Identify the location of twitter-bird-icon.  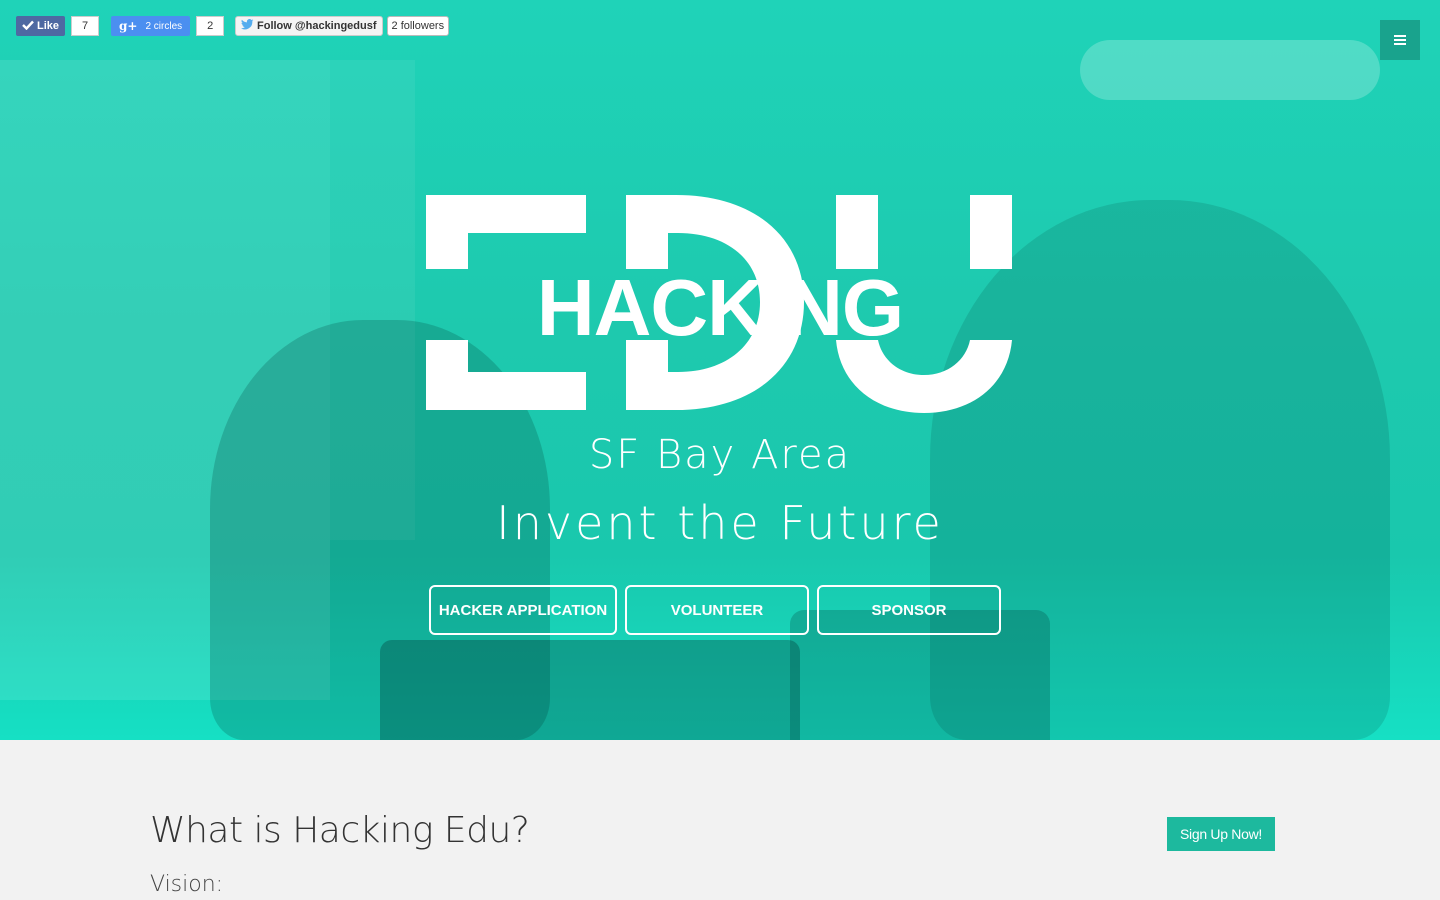
(247, 26).